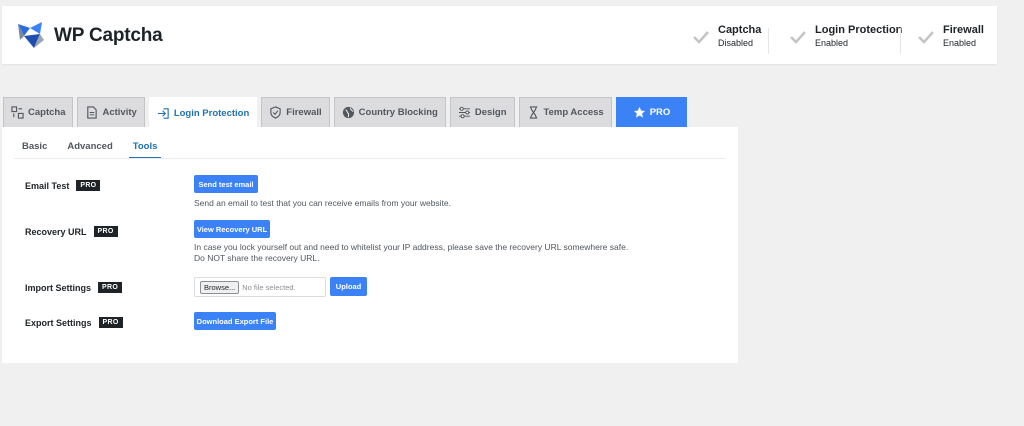 This screenshot has width=1024, height=426. I want to click on globe-icon, so click(348, 112).